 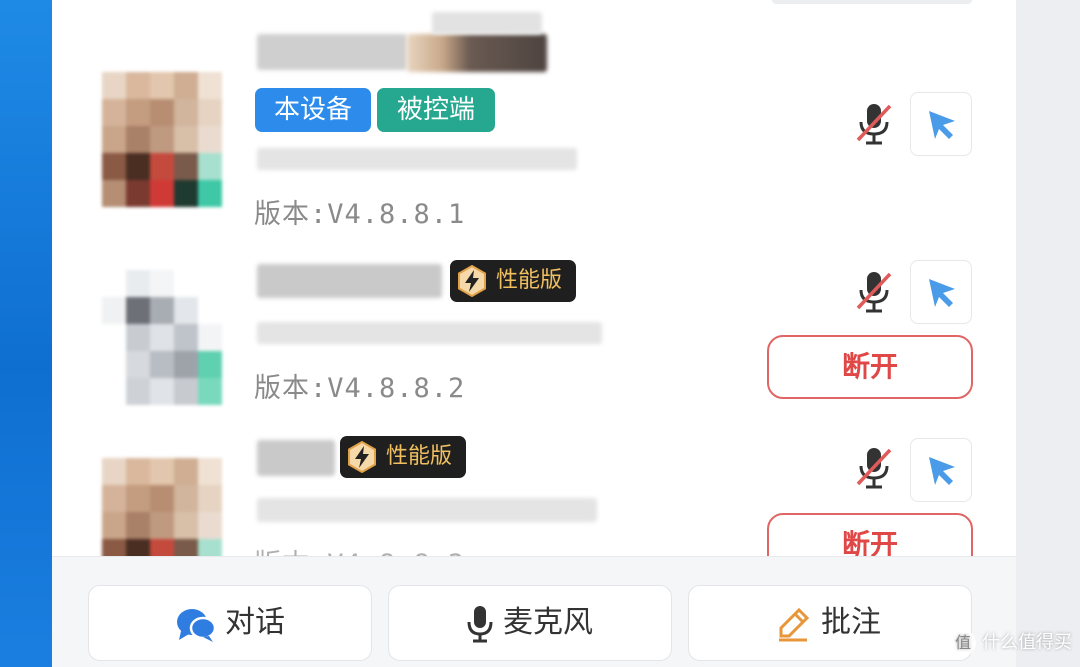 I want to click on chat-label: 对话, so click(x=255, y=622).